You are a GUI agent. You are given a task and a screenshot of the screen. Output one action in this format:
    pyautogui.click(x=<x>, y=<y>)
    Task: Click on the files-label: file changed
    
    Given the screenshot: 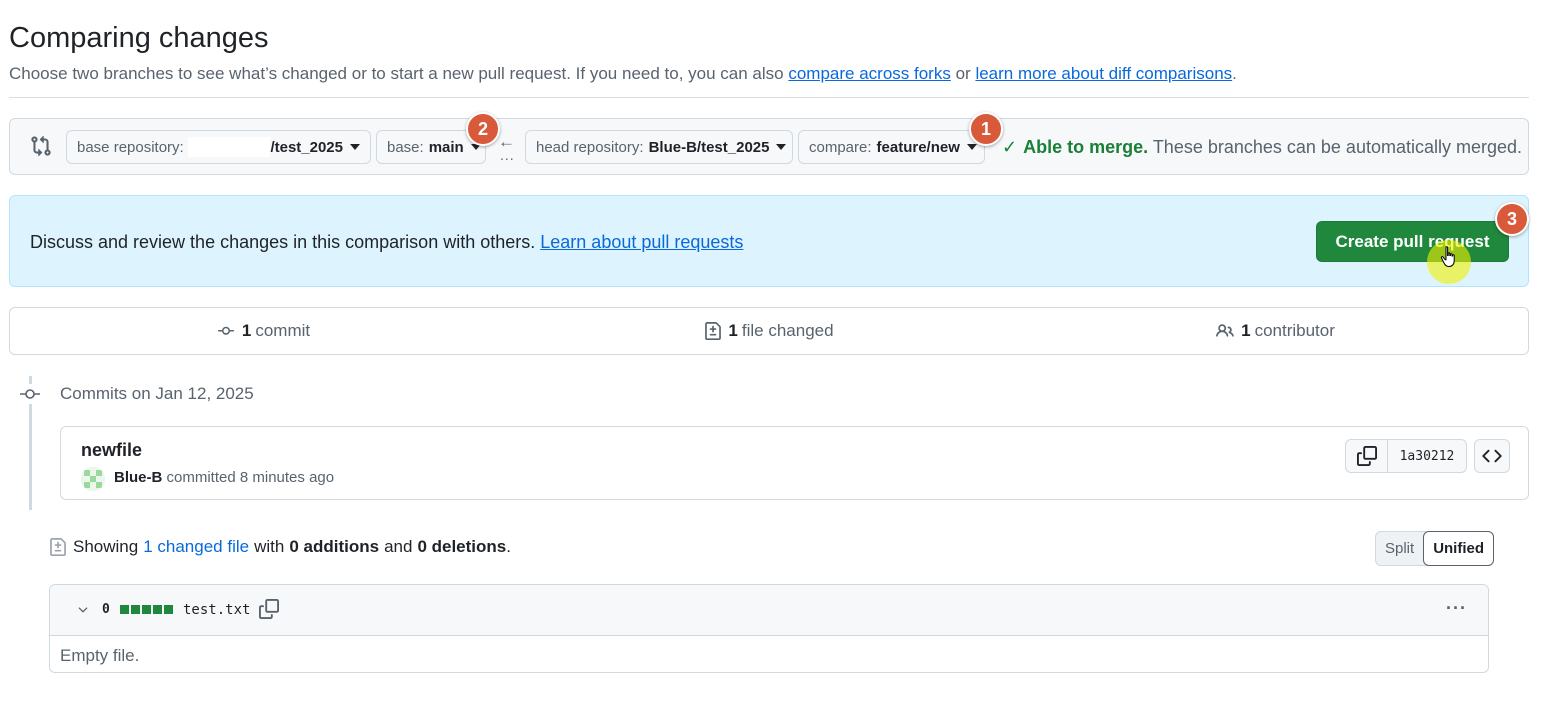 What is the action you would take?
    pyautogui.click(x=787, y=330)
    